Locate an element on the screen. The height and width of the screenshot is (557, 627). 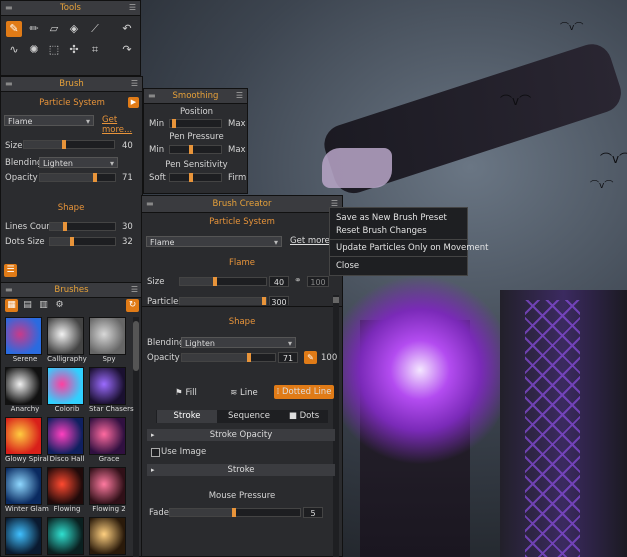
menu-update-on-movement: Update Particles Only on Movement is located at coordinates (412, 248).